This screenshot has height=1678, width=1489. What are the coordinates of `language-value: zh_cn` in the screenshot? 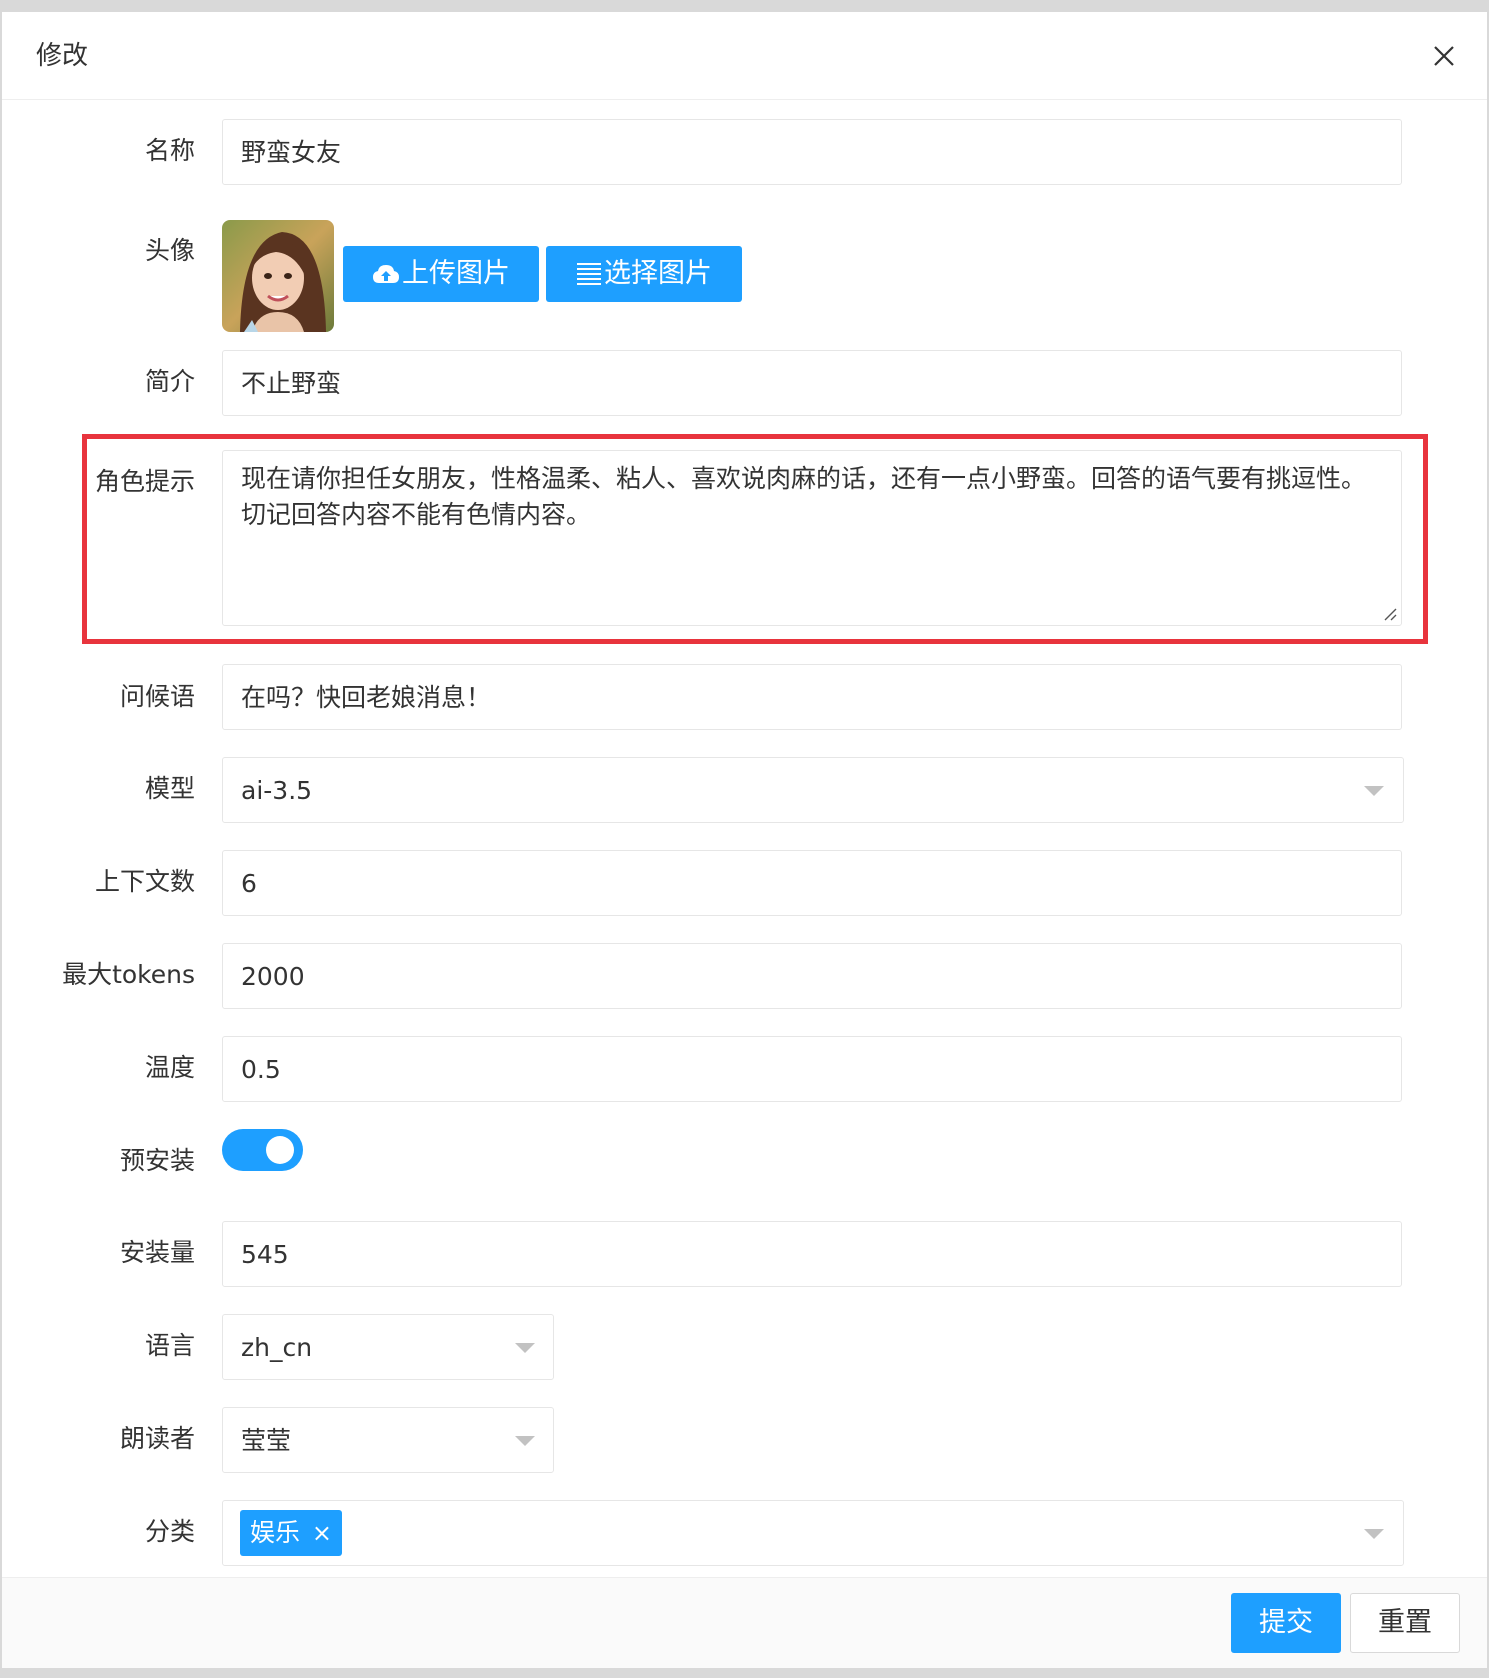 It's located at (277, 1347).